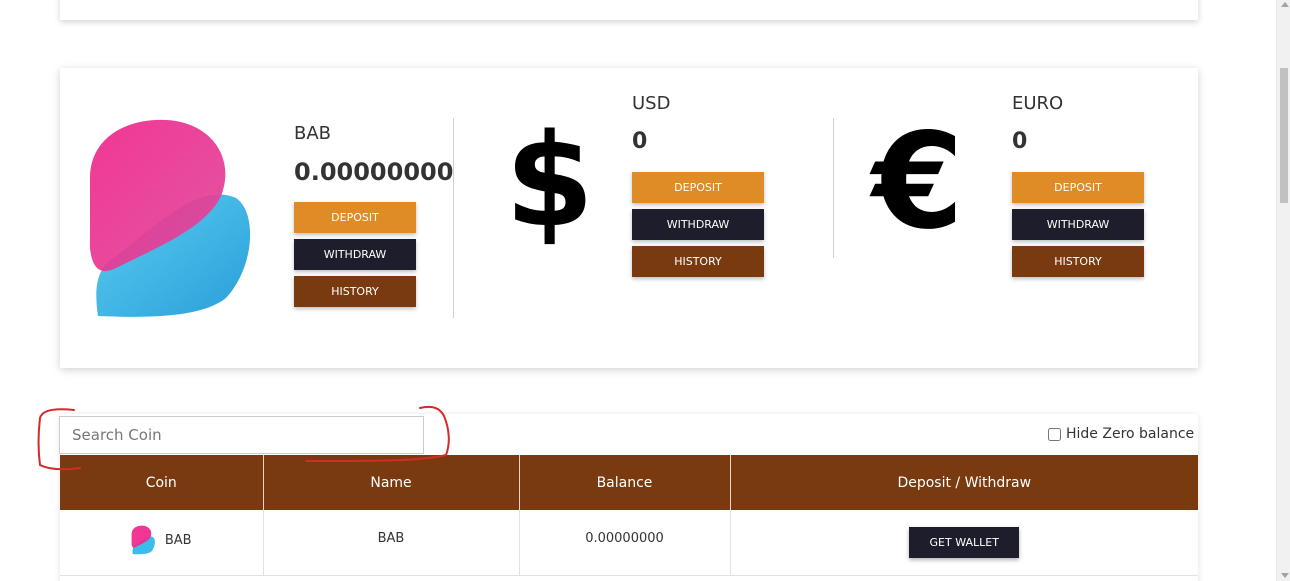 The width and height of the screenshot is (1290, 581). Describe the element at coordinates (1285, 4) in the screenshot. I see `scroll-up-icon` at that location.